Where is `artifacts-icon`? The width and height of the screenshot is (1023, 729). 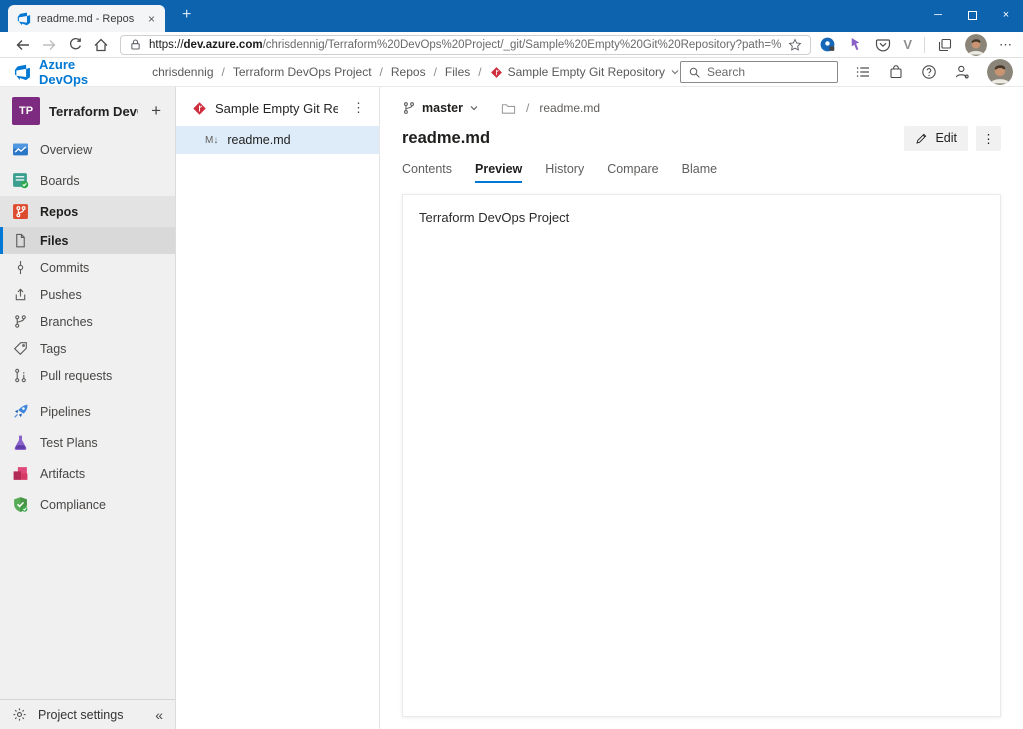 artifacts-icon is located at coordinates (20, 473).